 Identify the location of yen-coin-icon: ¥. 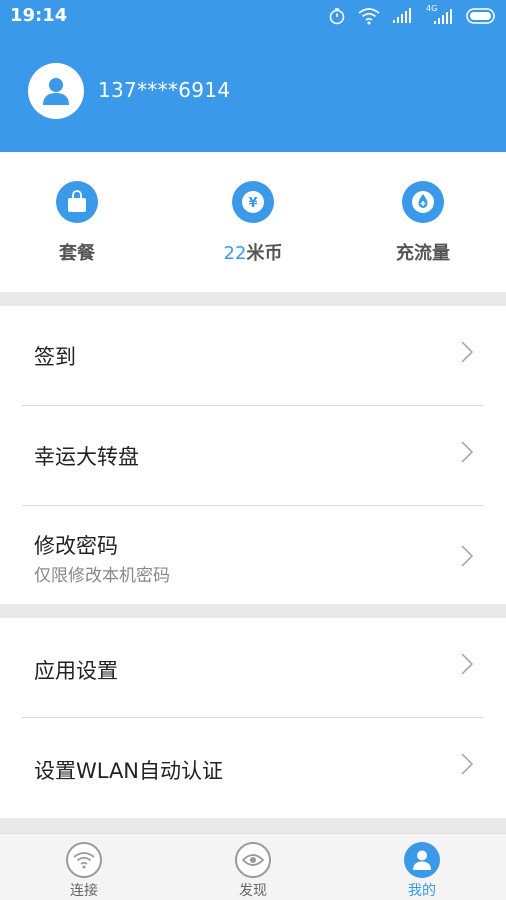
(253, 202).